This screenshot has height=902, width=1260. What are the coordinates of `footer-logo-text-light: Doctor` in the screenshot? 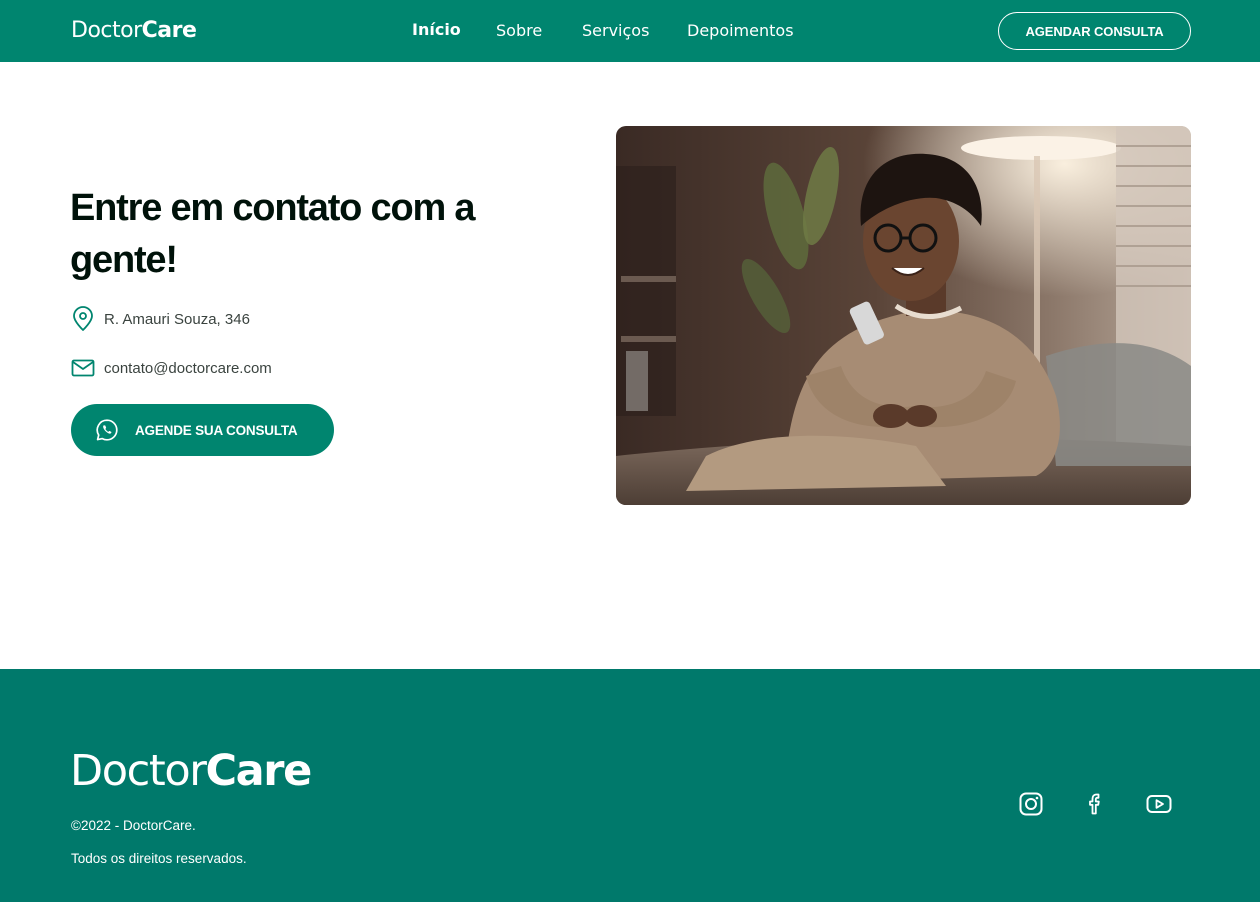 It's located at (138, 771).